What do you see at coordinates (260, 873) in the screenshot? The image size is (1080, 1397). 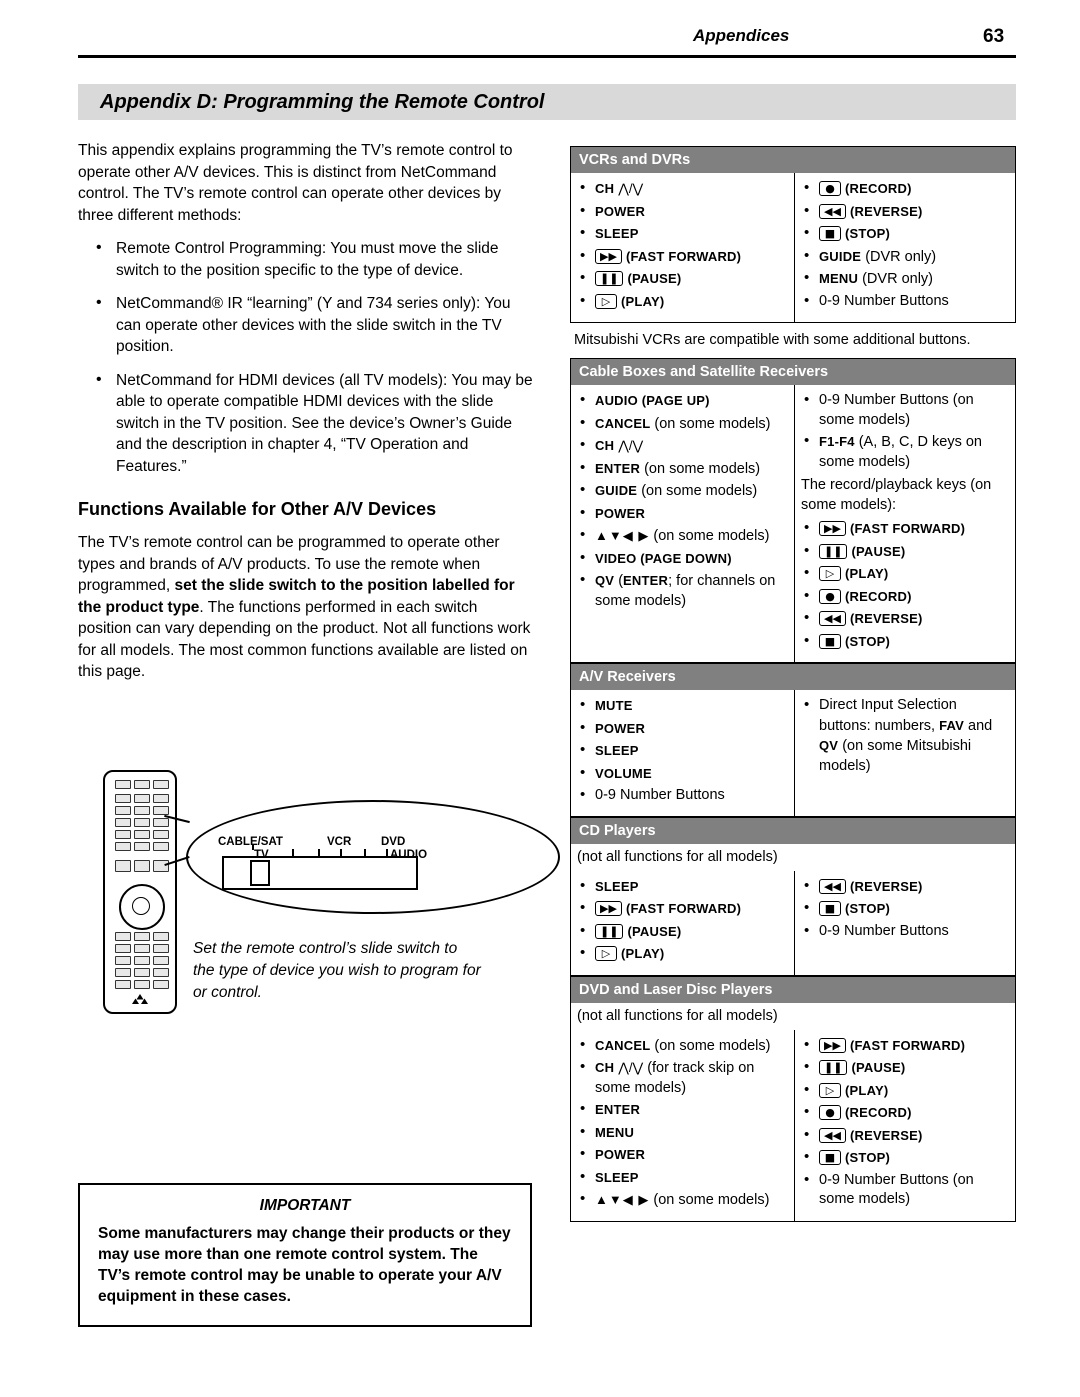 I see `slide-switch-handle` at bounding box center [260, 873].